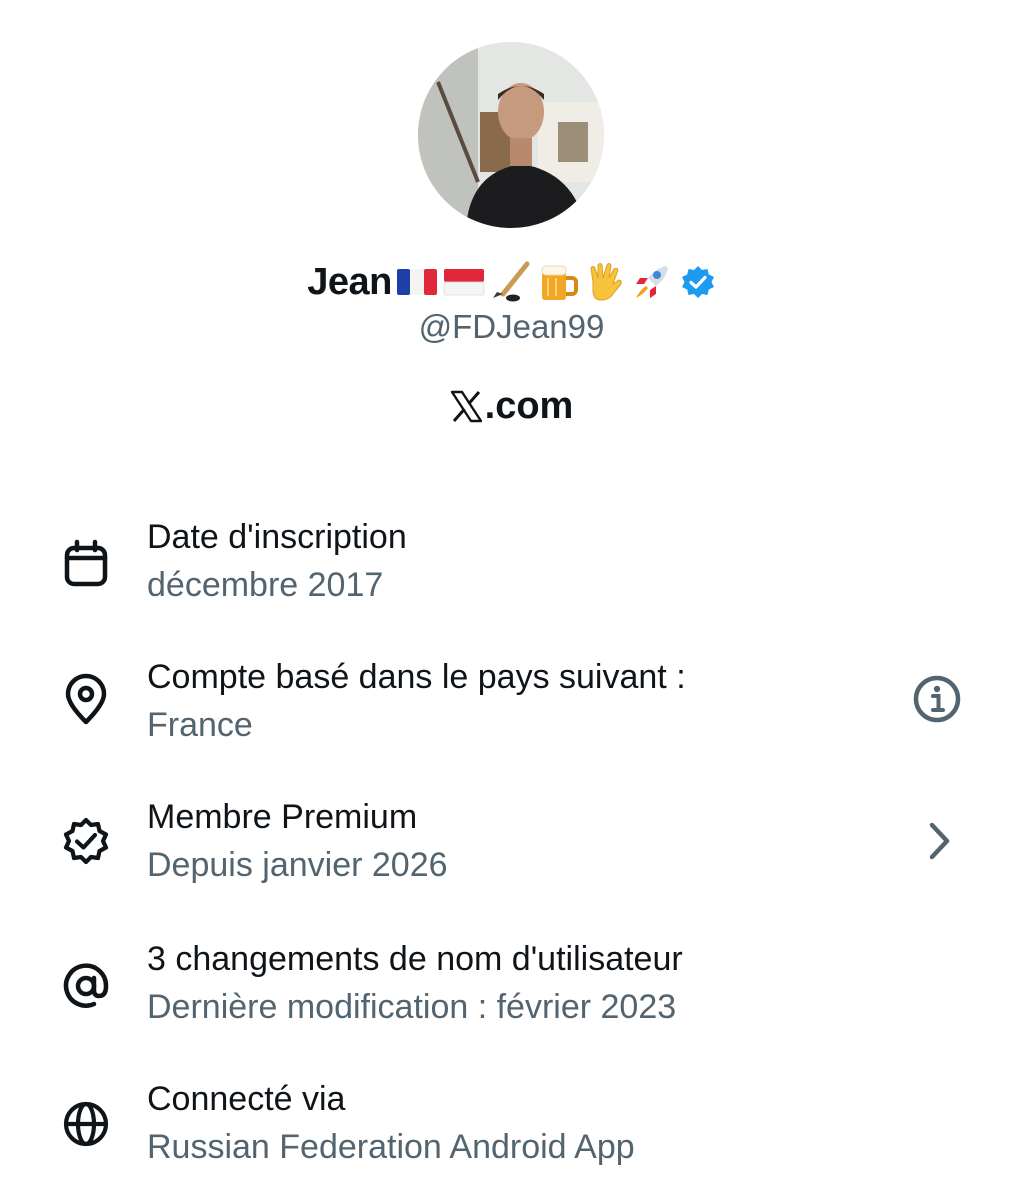  Describe the element at coordinates (464, 282) in the screenshot. I see `flag-monaco-icon` at that location.